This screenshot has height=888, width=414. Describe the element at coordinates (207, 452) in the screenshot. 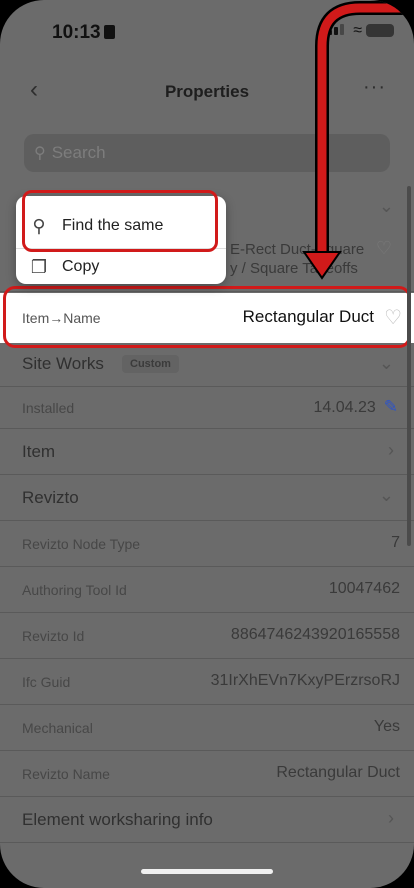

I see `section-item: Item ›` at that location.